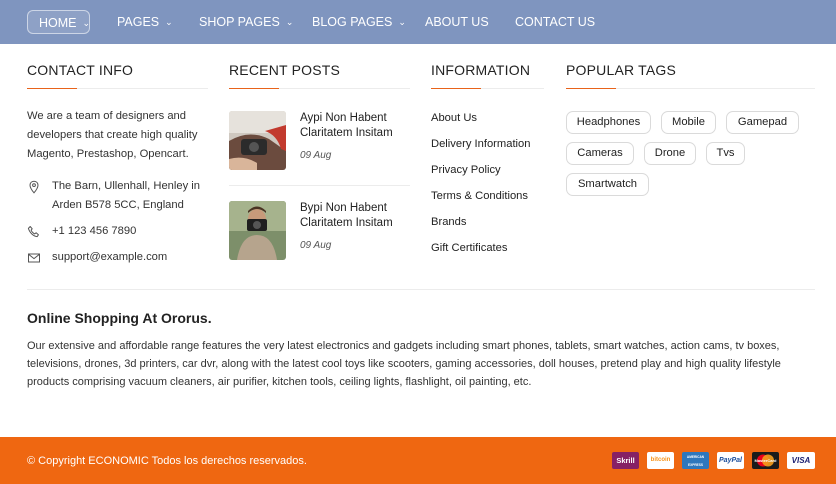 Image resolution: width=836 pixels, height=484 pixels. Describe the element at coordinates (119, 318) in the screenshot. I see `about-title: Online Shopping At Ororus.` at that location.